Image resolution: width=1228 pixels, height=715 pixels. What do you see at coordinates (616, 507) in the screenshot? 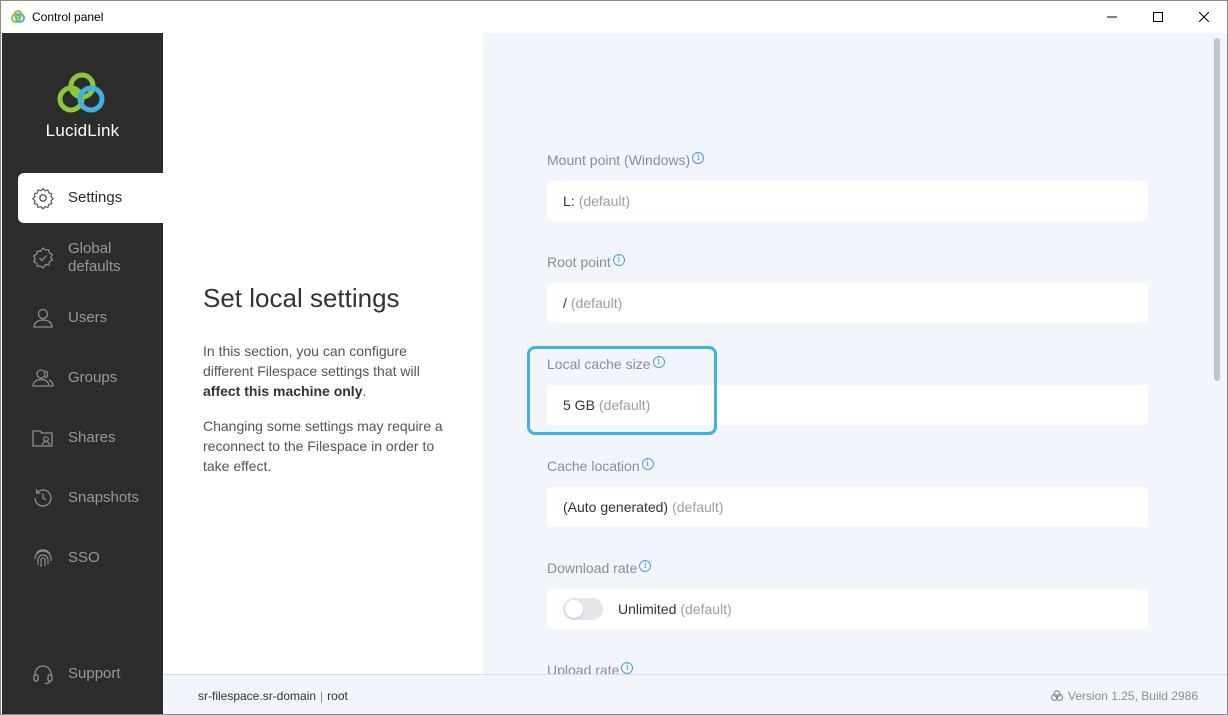
I see `field-value: (Auto generated)` at bounding box center [616, 507].